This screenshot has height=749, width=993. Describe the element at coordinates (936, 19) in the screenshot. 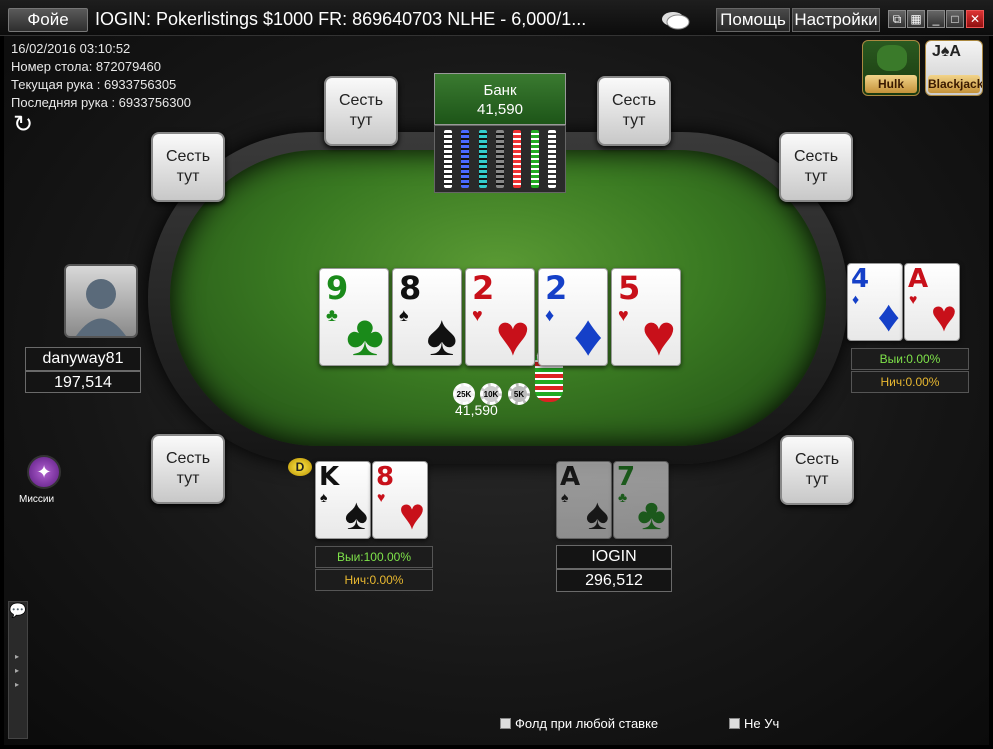

I see `minimize-icon: _` at that location.